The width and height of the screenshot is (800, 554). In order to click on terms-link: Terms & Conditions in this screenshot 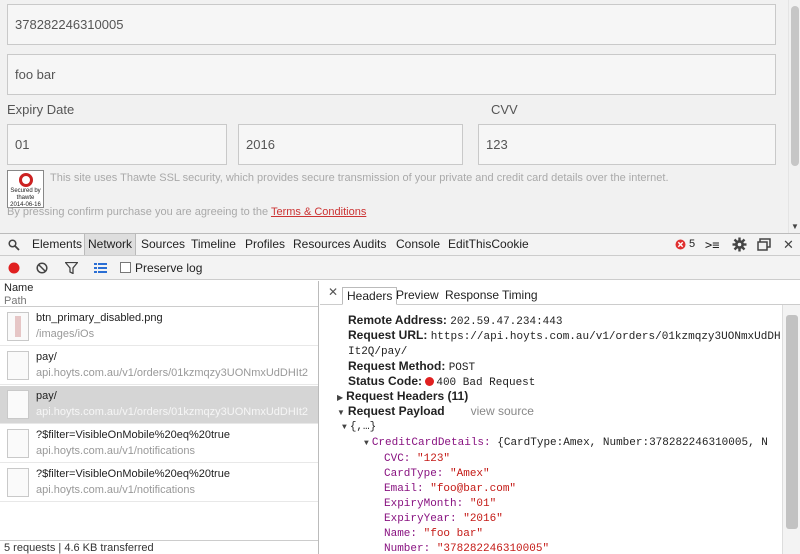, I will do `click(318, 212)`.